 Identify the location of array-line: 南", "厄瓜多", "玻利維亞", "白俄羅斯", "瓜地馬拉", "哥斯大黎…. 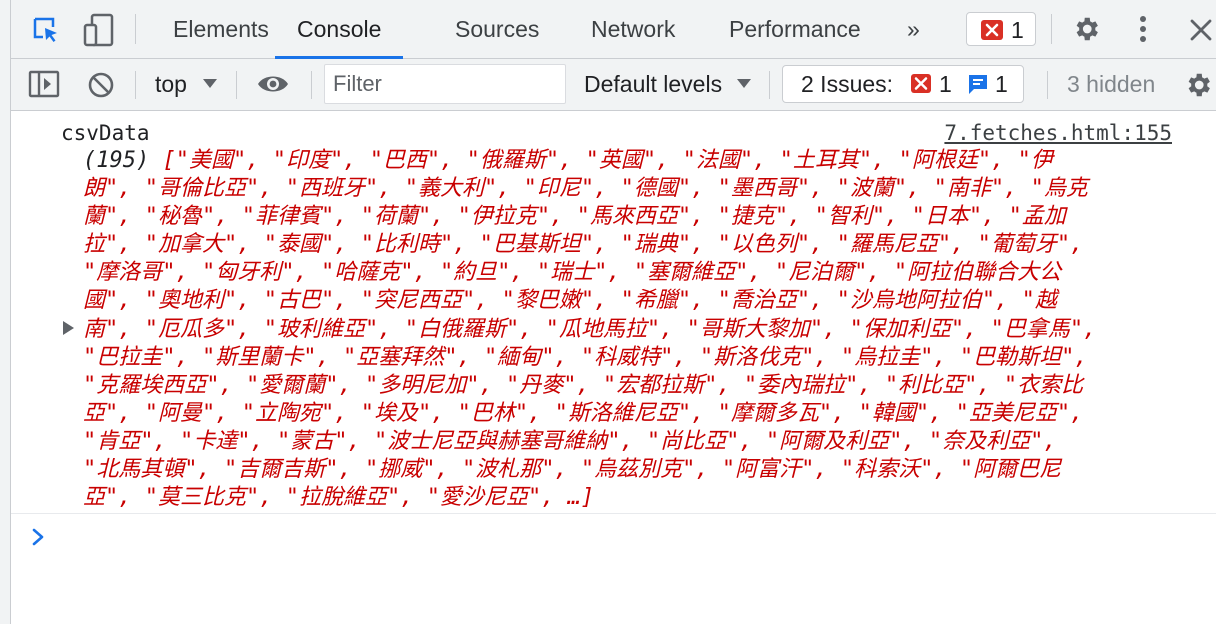
(590, 329).